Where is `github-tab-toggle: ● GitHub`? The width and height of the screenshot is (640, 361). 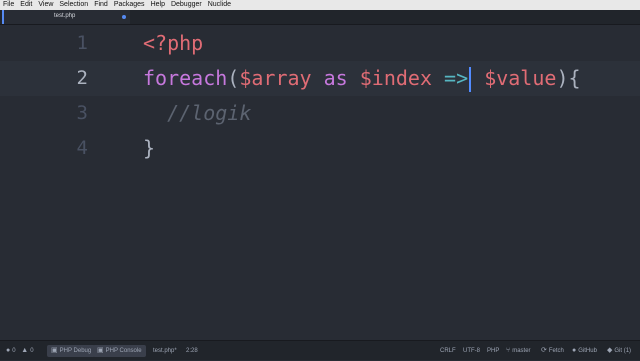
github-tab-toggle: ● GitHub is located at coordinates (584, 351).